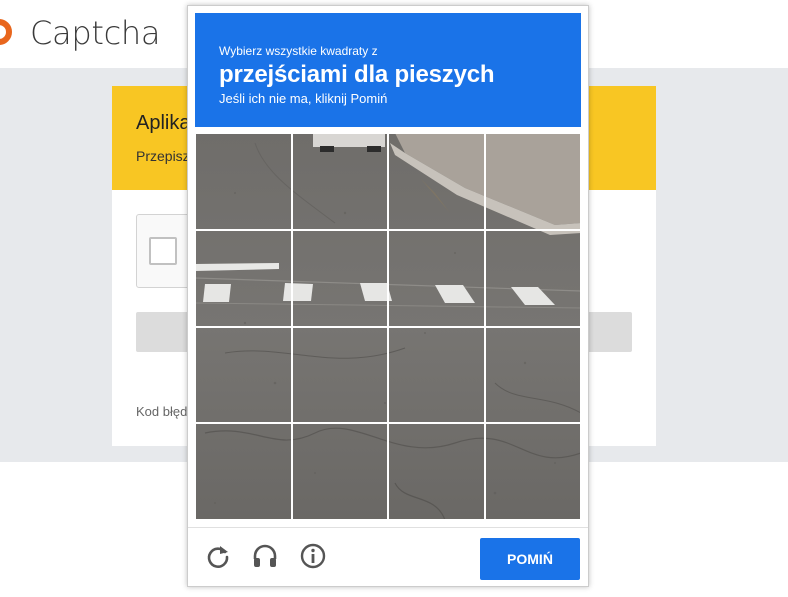  Describe the element at coordinates (163, 156) in the screenshot. I see `card-subtitle: Przepisz` at that location.